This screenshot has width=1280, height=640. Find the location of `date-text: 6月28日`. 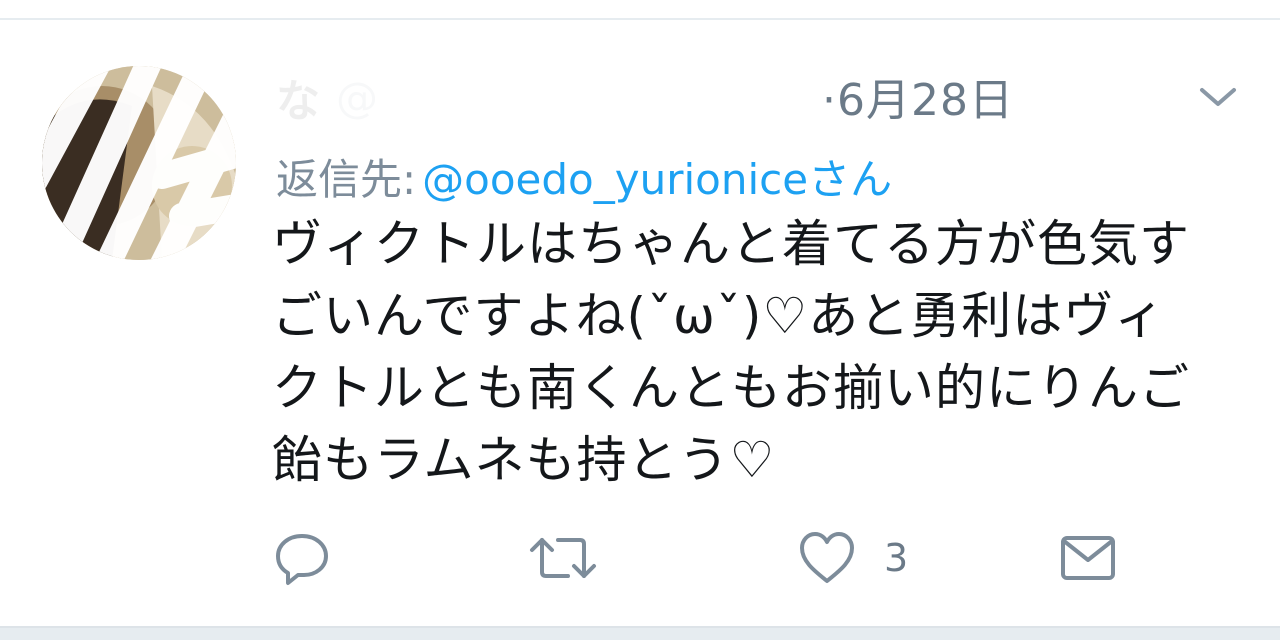

date-text: 6月28日 is located at coordinates (925, 100).